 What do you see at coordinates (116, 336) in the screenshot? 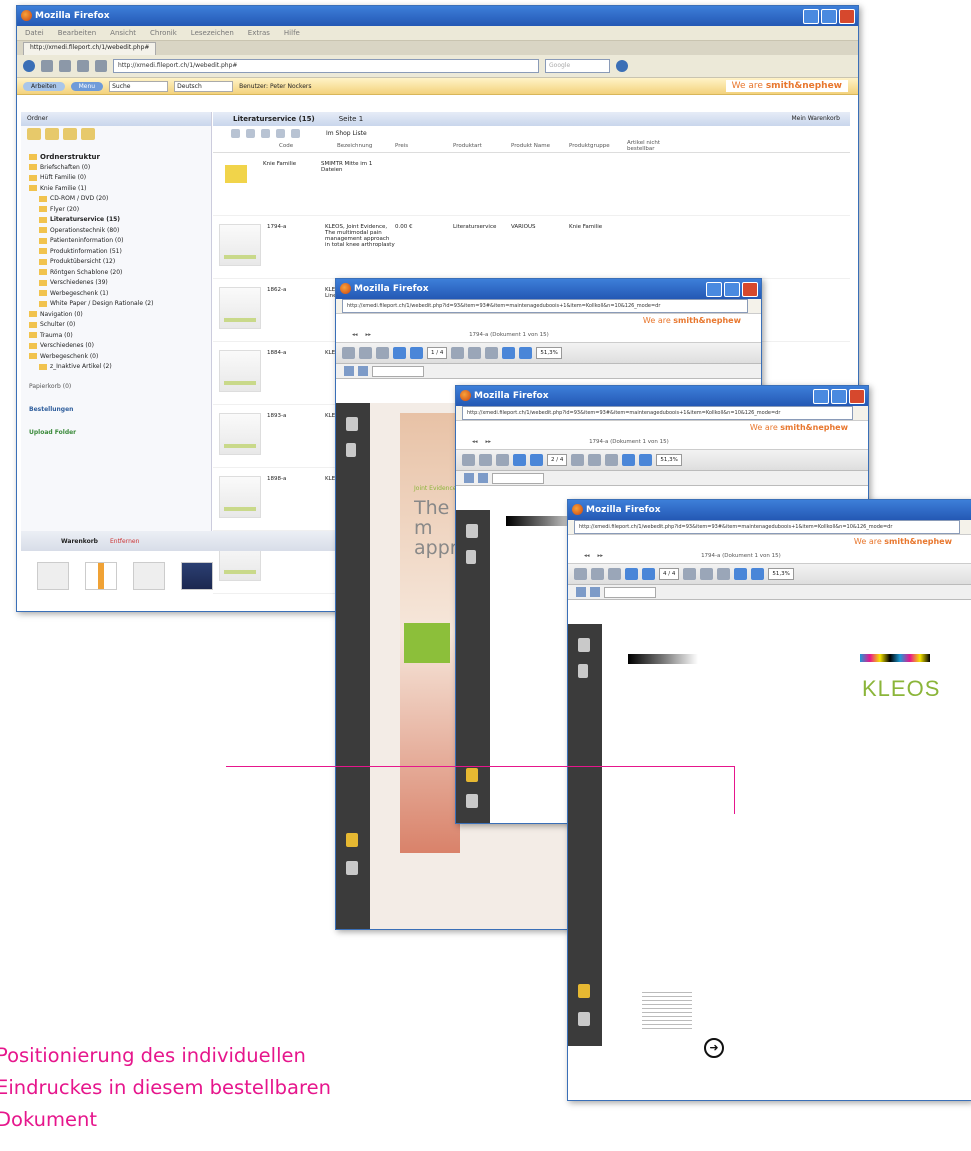
I see `tree-item: Trauma (0)` at bounding box center [116, 336].